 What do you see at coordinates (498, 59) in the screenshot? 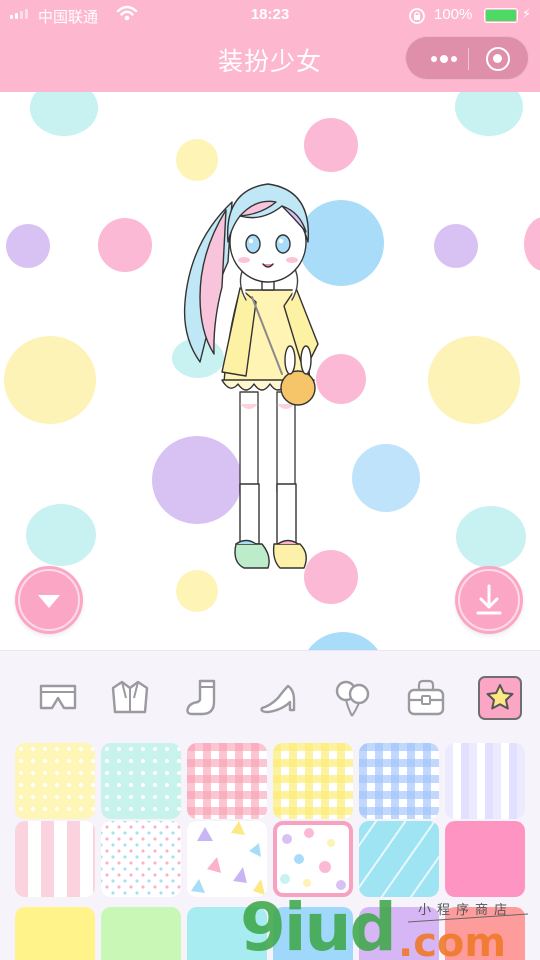
I see `target-icon` at bounding box center [498, 59].